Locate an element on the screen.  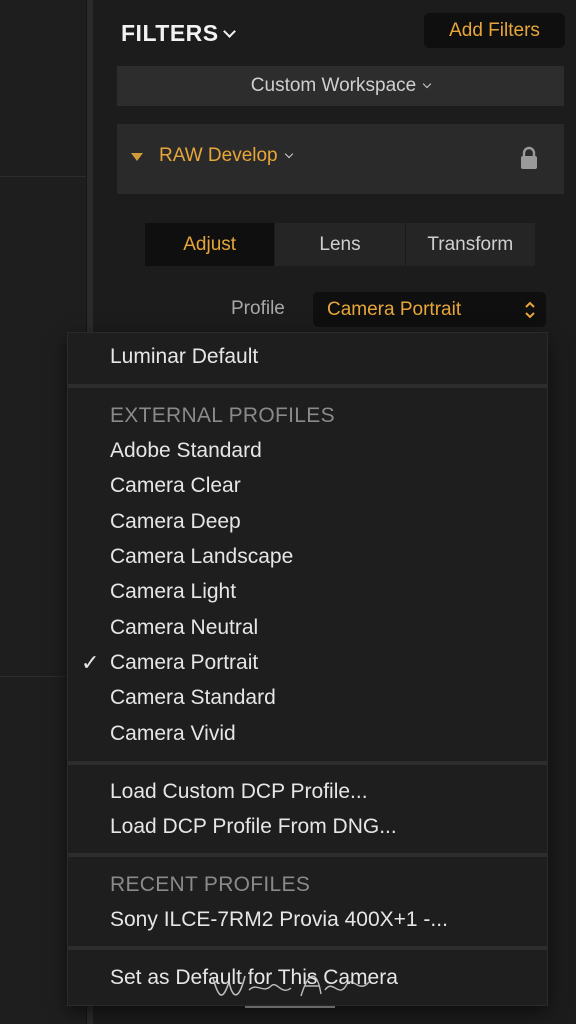
workspace-label: Custom Workspace is located at coordinates (333, 85).